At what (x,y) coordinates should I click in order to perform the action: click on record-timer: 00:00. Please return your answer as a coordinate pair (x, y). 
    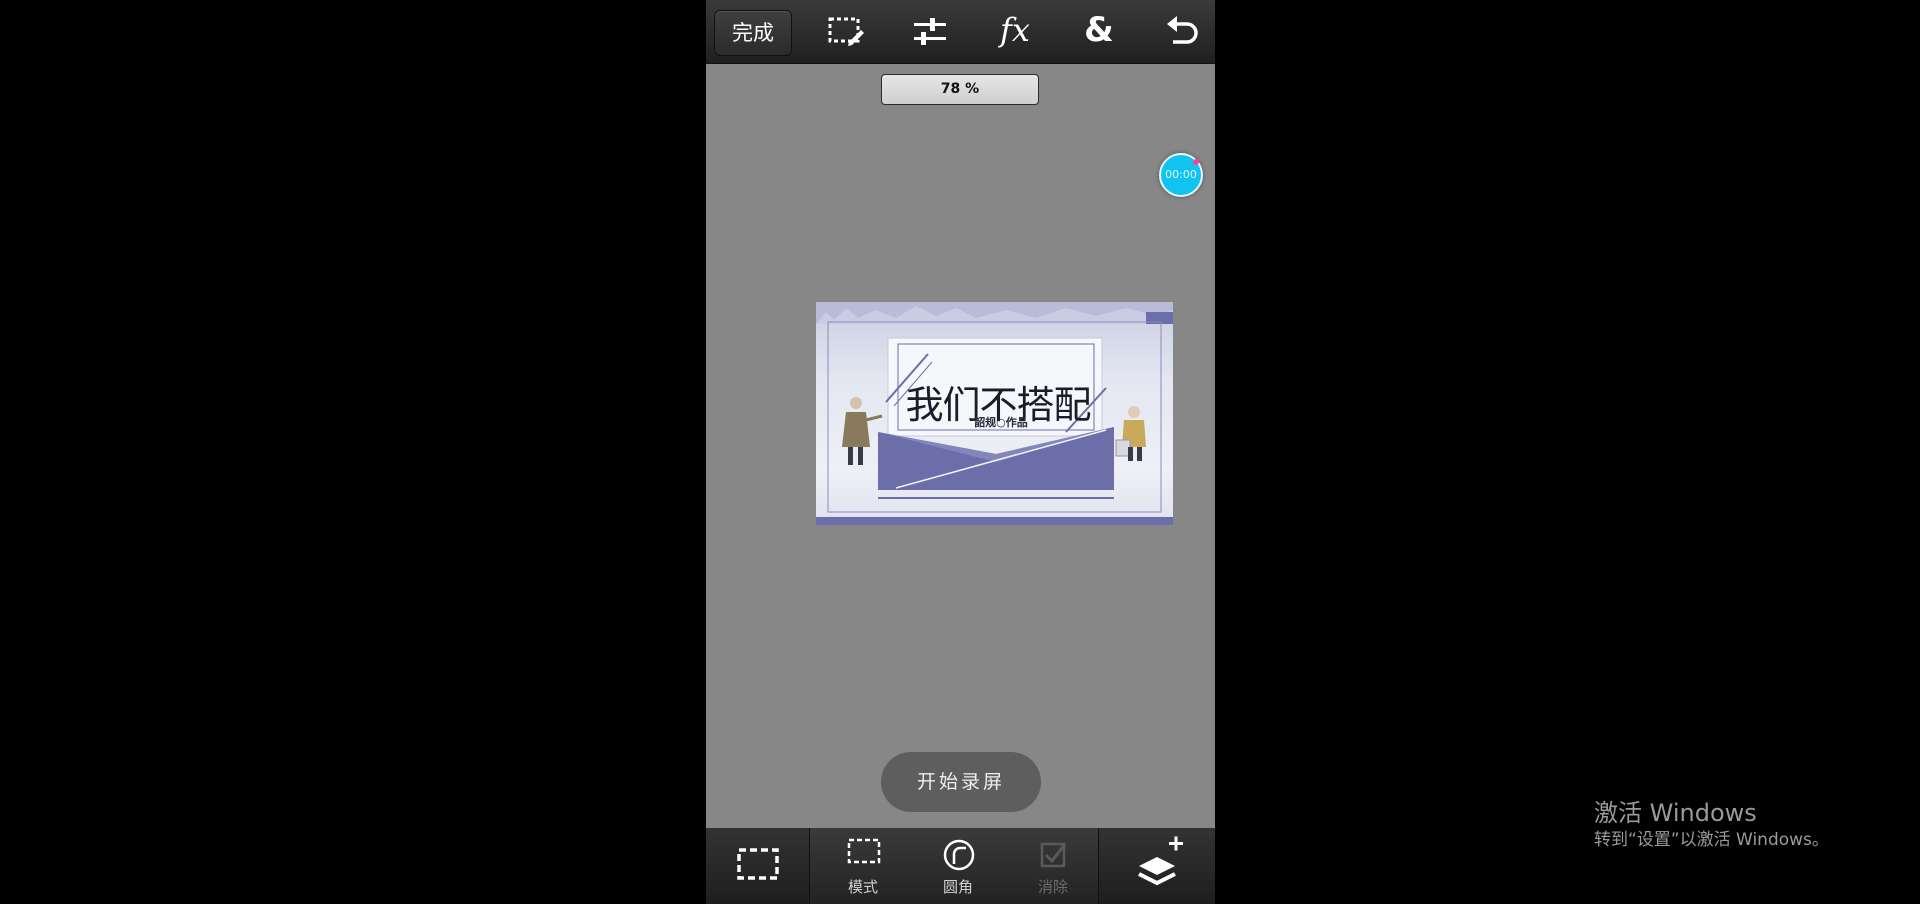
    Looking at the image, I should click on (1181, 175).